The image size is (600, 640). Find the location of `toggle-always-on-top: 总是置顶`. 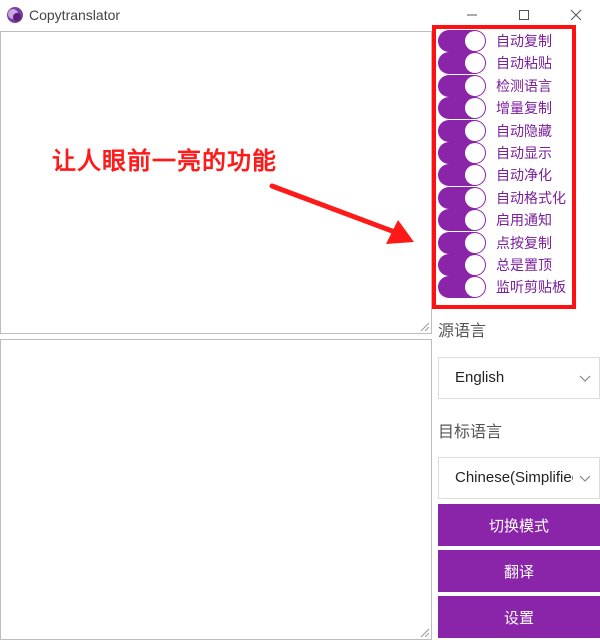

toggle-always-on-top: 总是置顶 is located at coordinates (494, 265).